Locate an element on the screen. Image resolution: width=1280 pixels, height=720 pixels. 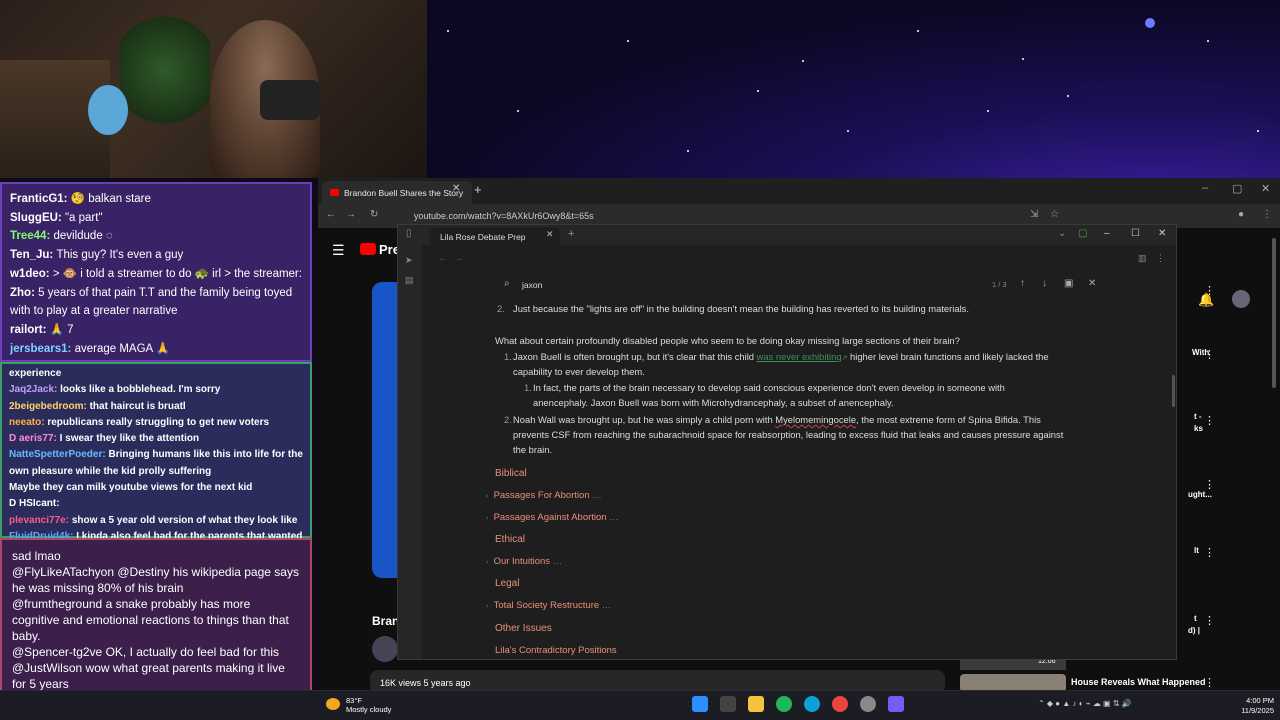
browser-tab-title: Brandon Buell Shares the Story is located at coordinates (404, 193).